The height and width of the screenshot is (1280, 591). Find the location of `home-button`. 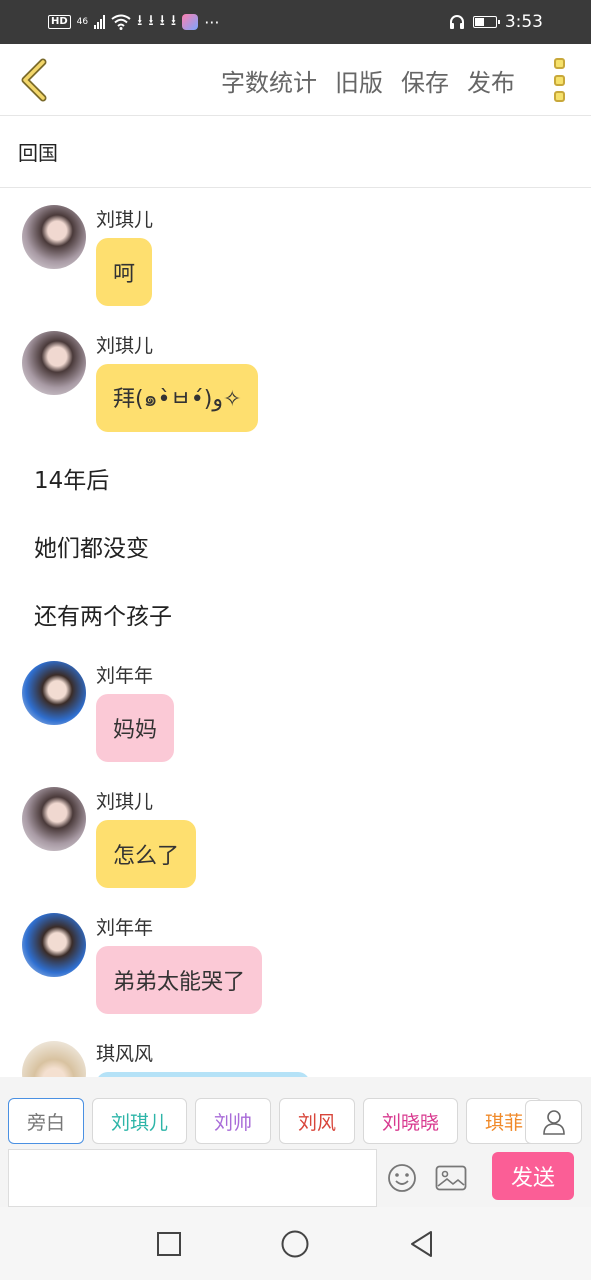

home-button is located at coordinates (295, 1244).